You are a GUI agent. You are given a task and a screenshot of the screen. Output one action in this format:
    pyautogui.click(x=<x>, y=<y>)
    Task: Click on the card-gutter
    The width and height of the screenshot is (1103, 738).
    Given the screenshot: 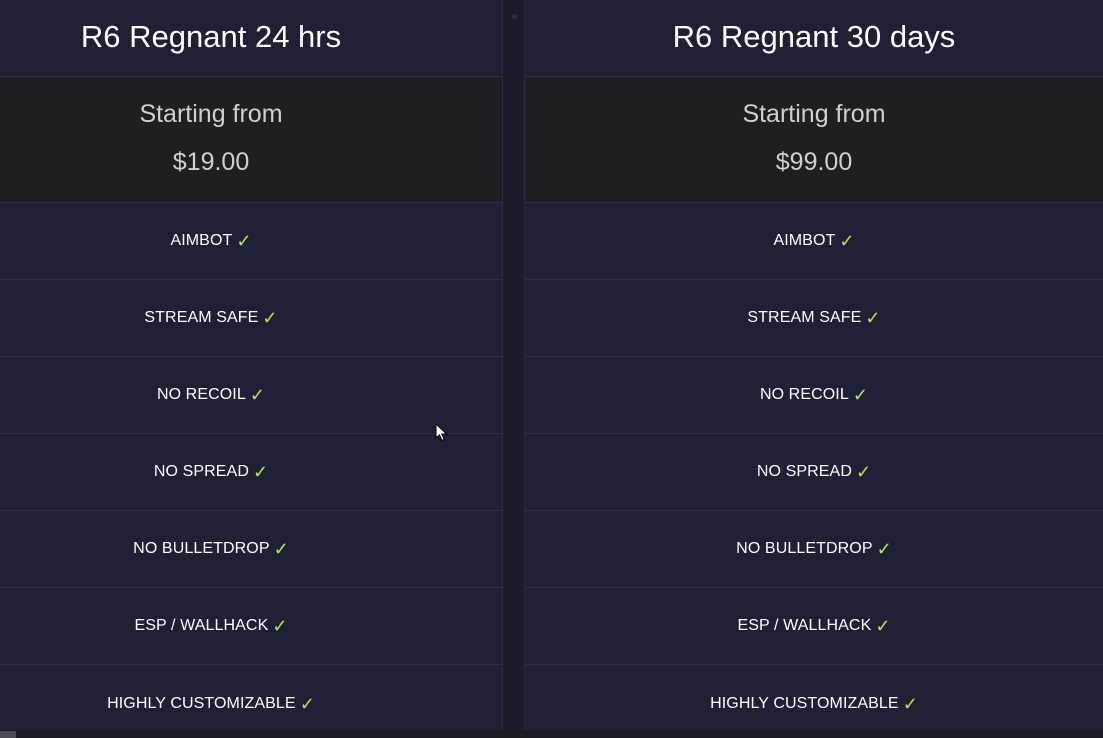 What is the action you would take?
    pyautogui.click(x=513, y=365)
    